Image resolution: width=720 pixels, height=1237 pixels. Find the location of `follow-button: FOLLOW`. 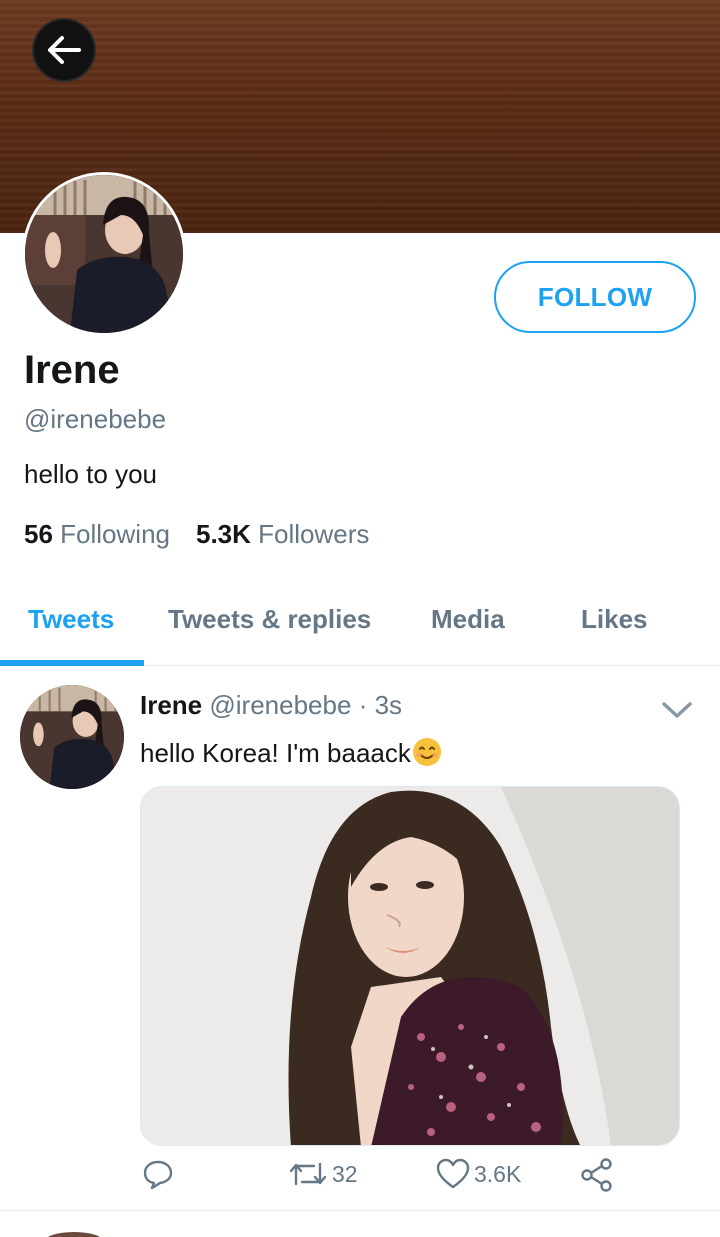

follow-button: FOLLOW is located at coordinates (595, 297).